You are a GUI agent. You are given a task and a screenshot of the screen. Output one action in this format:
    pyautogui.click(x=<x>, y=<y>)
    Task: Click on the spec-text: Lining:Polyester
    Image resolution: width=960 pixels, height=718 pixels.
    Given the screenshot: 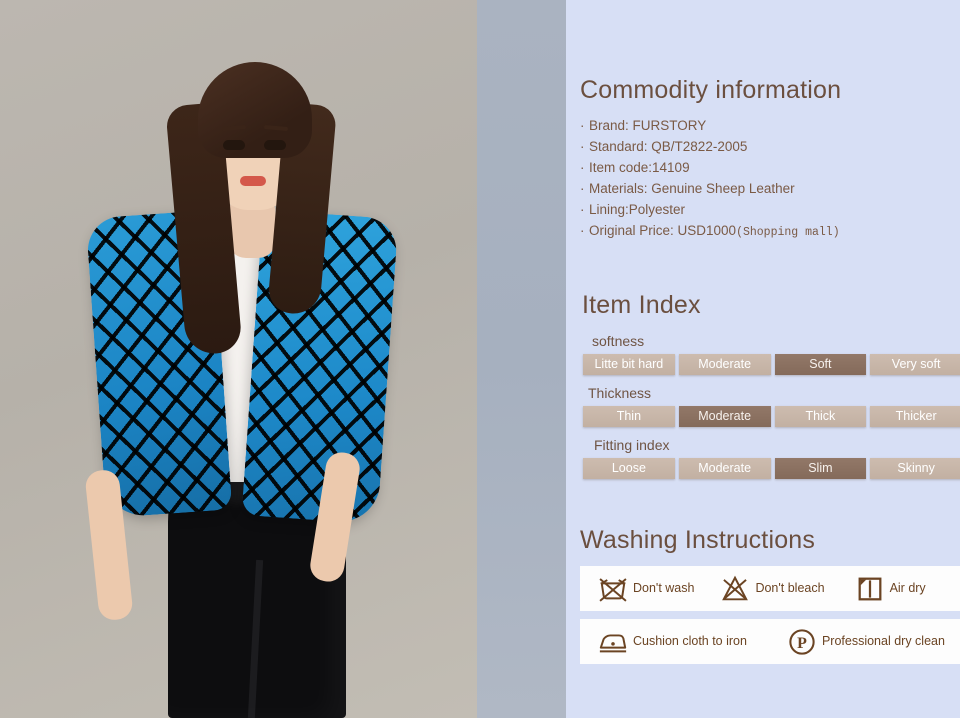 What is the action you would take?
    pyautogui.click(x=637, y=209)
    